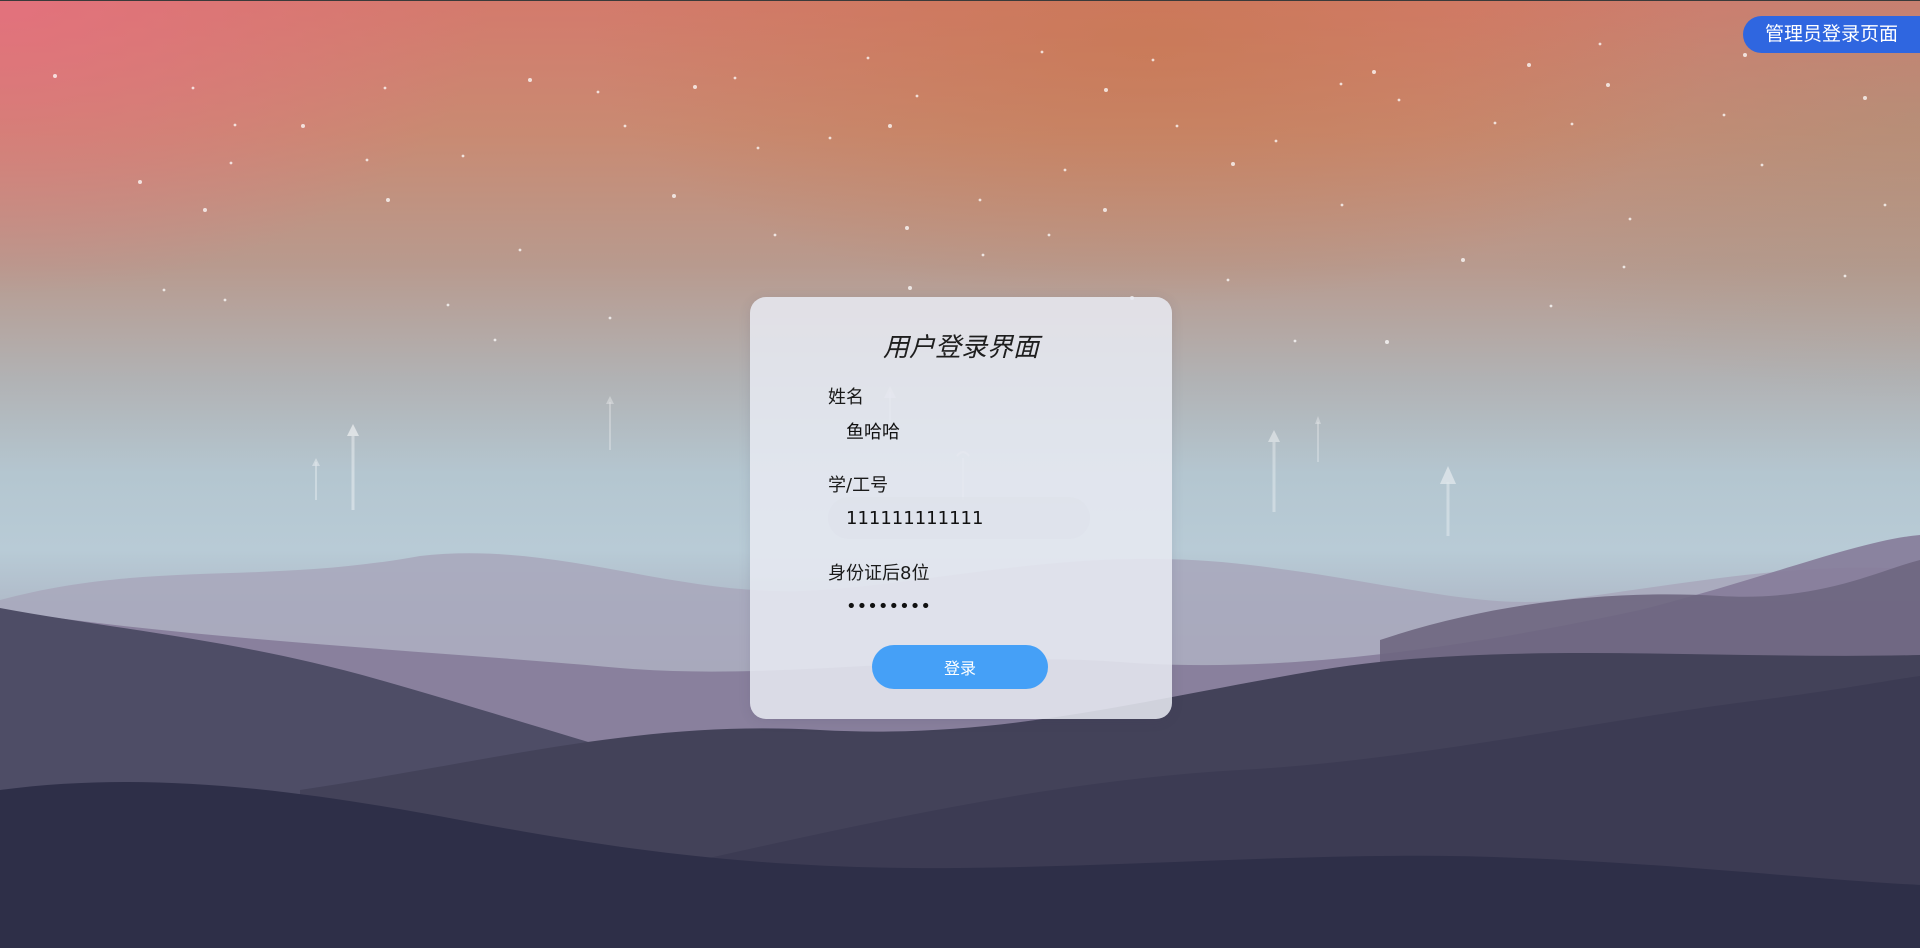 This screenshot has height=948, width=1920. Describe the element at coordinates (960, 348) in the screenshot. I see `card-title: 用户登录界面` at that location.